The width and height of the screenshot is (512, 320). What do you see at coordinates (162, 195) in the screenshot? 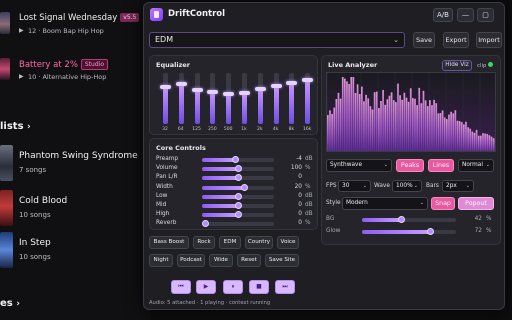
I see `control-label: Low` at bounding box center [162, 195].